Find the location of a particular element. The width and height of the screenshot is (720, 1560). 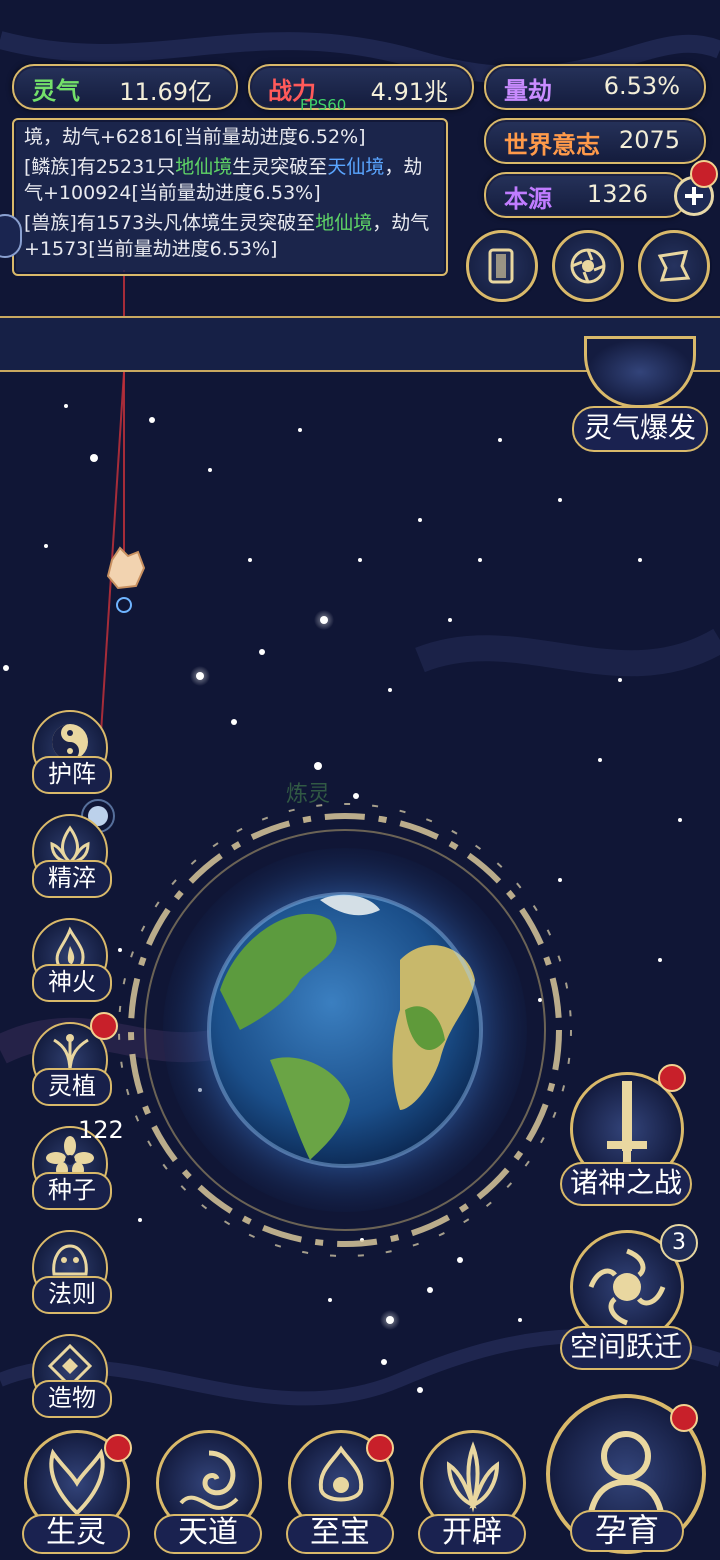

side-button-shenhuo: 神火 is located at coordinates (70, 966).